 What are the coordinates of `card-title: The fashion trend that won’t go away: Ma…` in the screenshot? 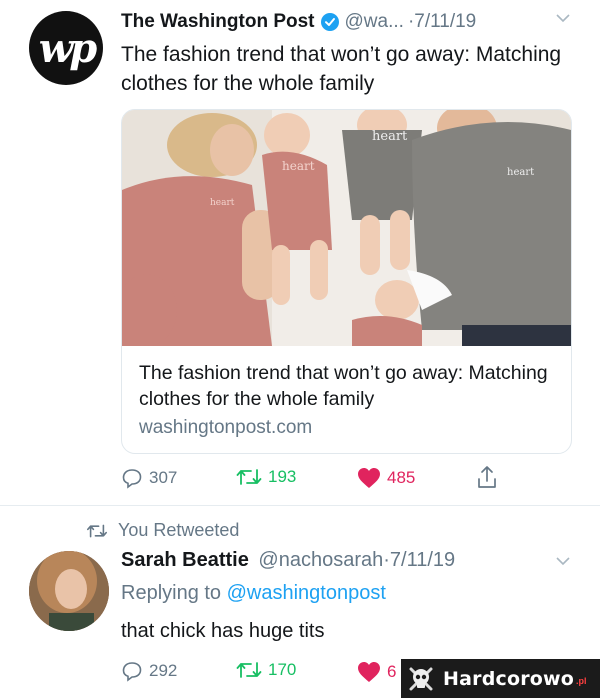 It's located at (343, 386).